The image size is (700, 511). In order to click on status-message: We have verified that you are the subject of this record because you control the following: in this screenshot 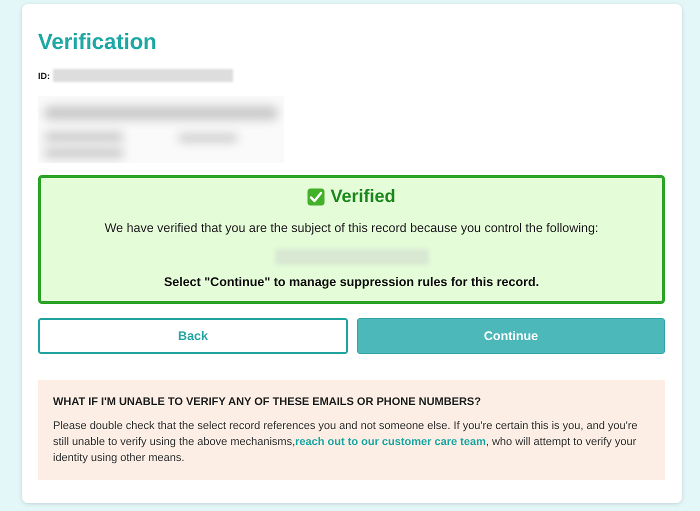, I will do `click(351, 228)`.